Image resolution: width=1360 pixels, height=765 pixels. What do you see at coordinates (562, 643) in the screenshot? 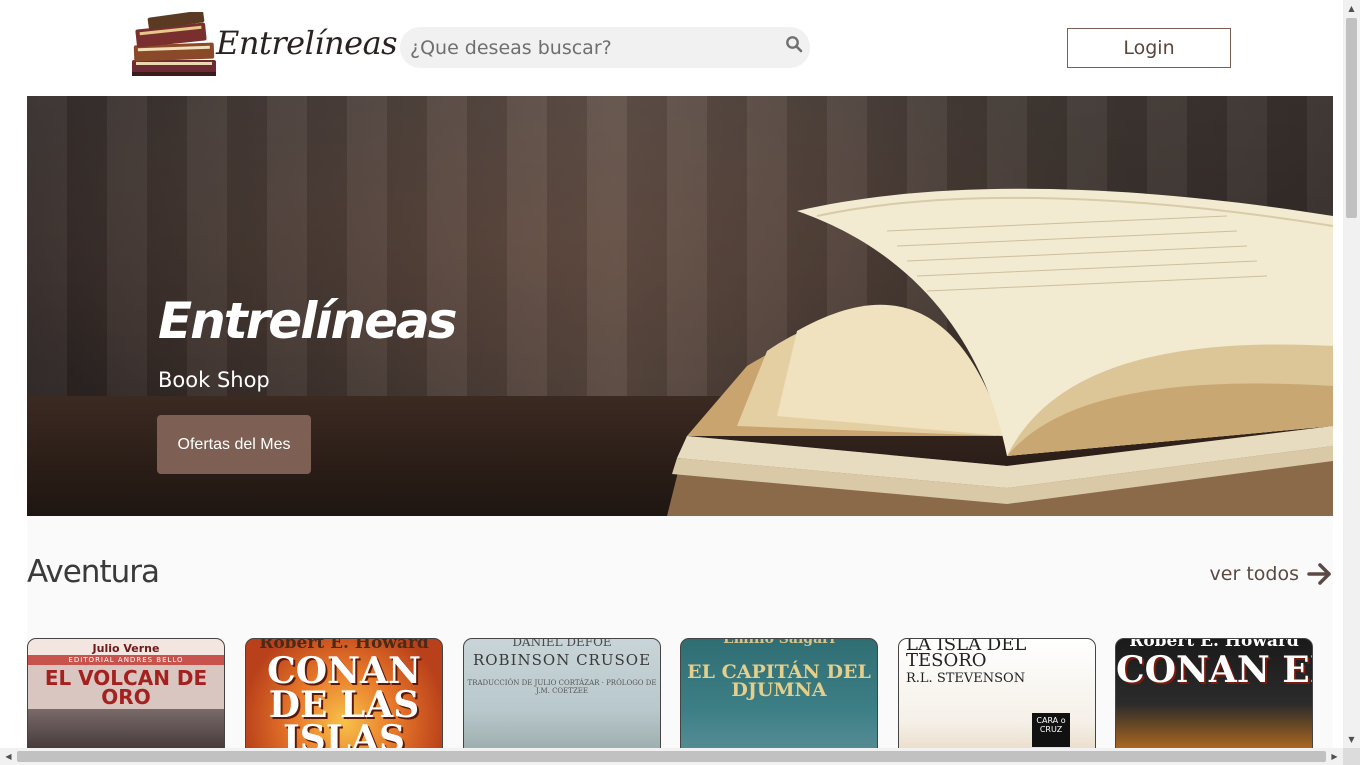
I see `book-author: DANIEL DEFOE` at bounding box center [562, 643].